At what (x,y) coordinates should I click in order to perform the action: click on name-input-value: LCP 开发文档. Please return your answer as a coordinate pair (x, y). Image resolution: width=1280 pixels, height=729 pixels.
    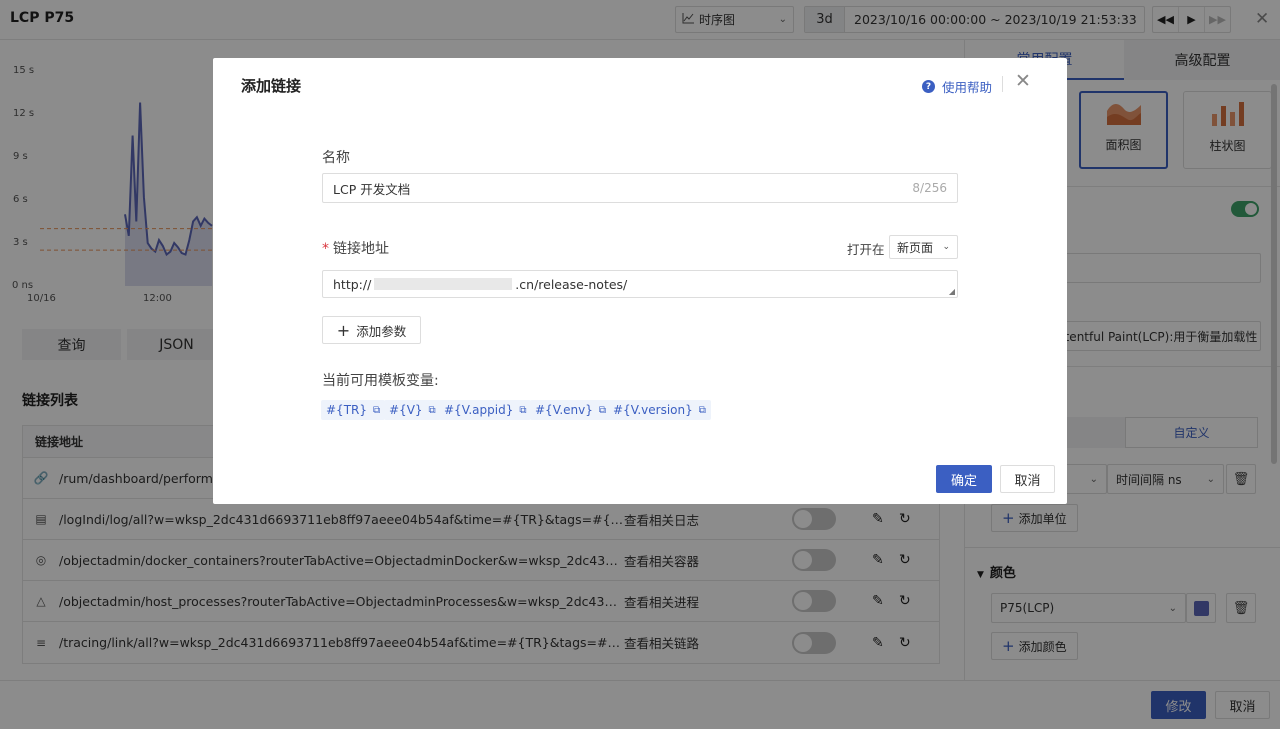
    Looking at the image, I should click on (372, 189).